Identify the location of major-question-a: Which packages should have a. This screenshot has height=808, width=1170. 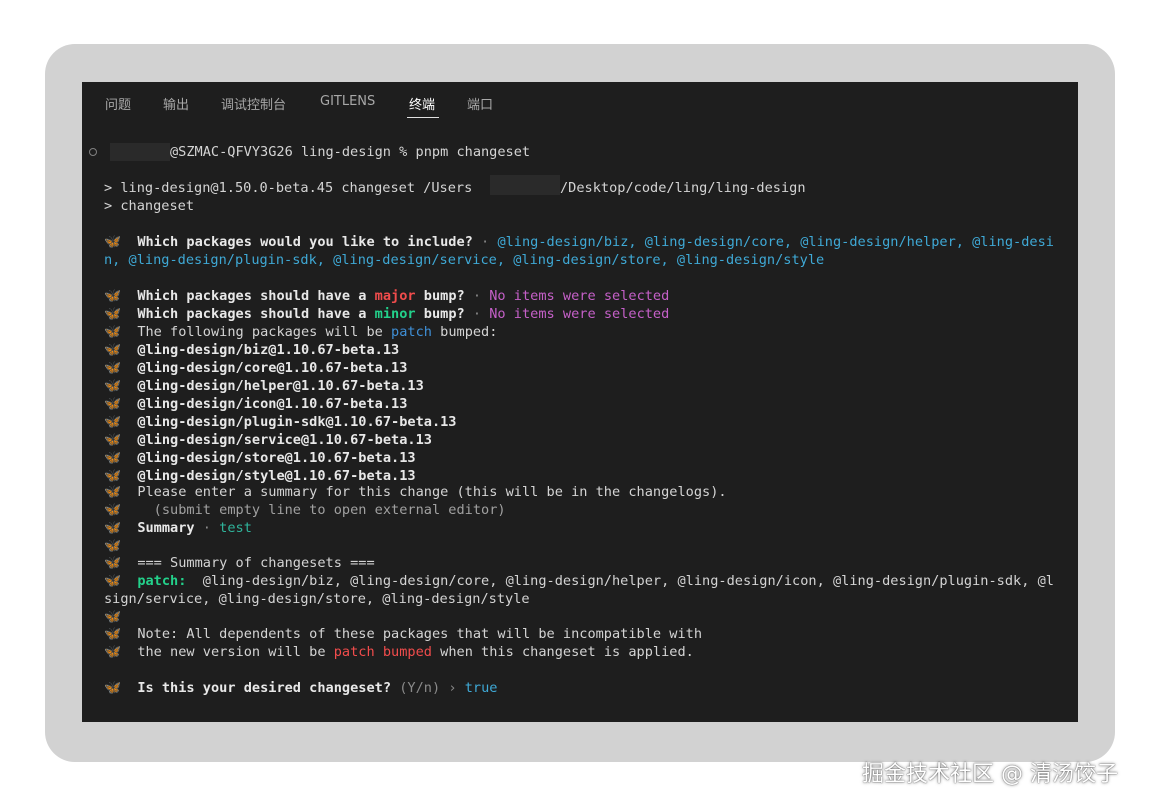
(256, 296).